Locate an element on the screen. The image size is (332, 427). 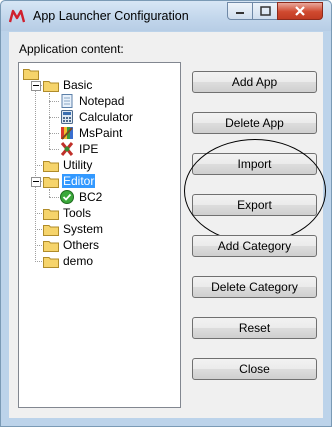
paint-palette-icon is located at coordinates (67, 133).